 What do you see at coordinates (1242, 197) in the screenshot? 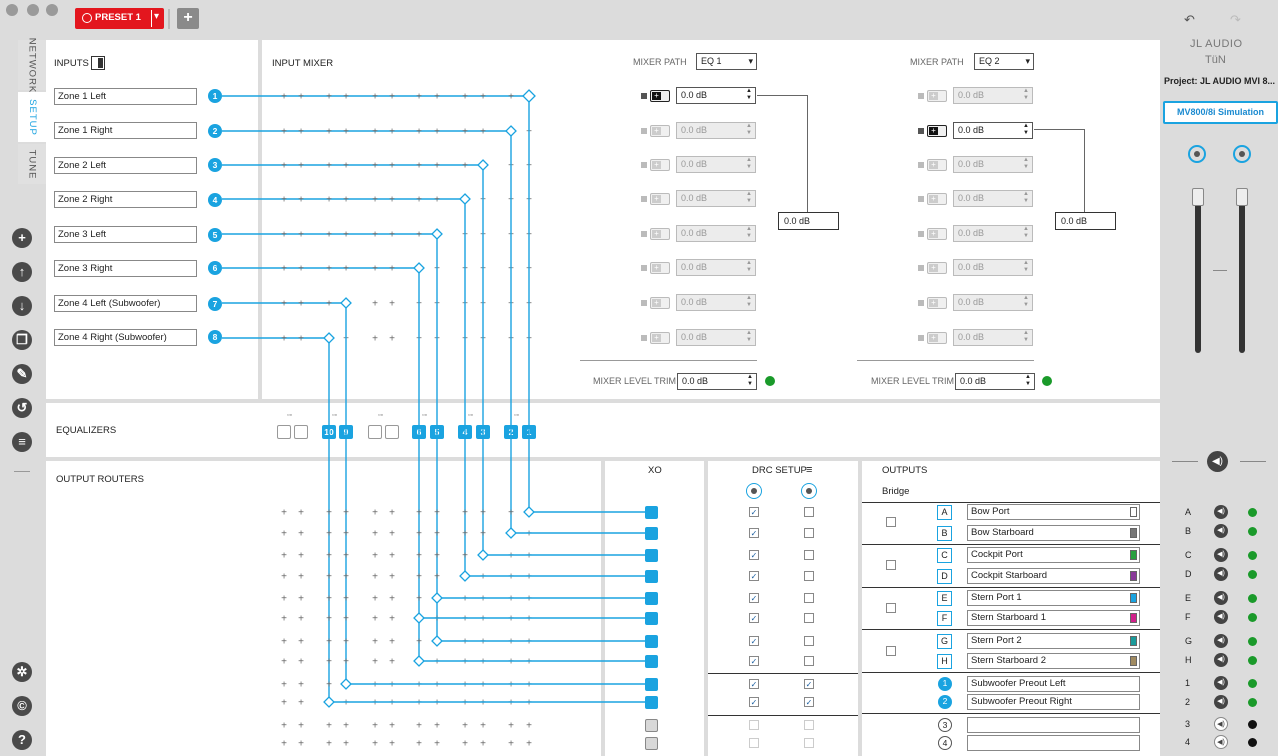
I see `fader-handle` at bounding box center [1242, 197].